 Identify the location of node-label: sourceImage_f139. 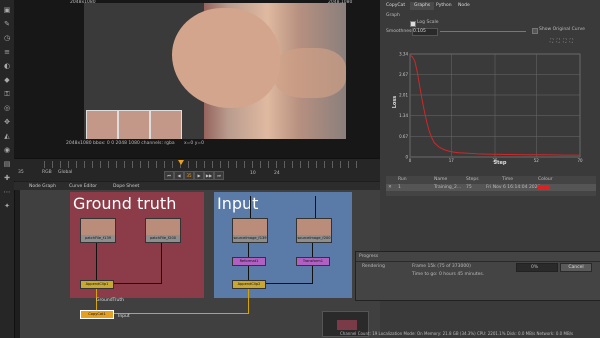
(250, 238).